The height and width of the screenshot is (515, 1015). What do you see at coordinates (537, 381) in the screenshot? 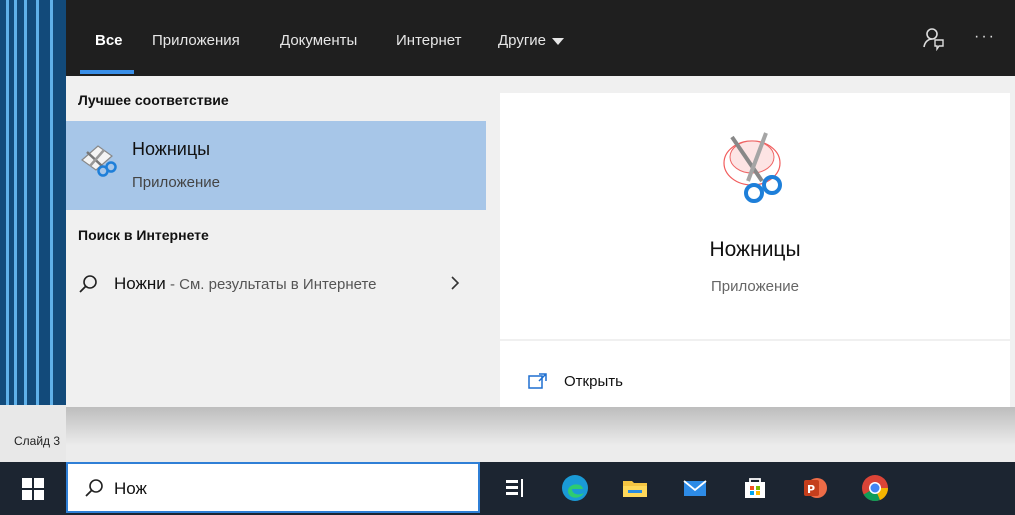
I see `open-icon` at bounding box center [537, 381].